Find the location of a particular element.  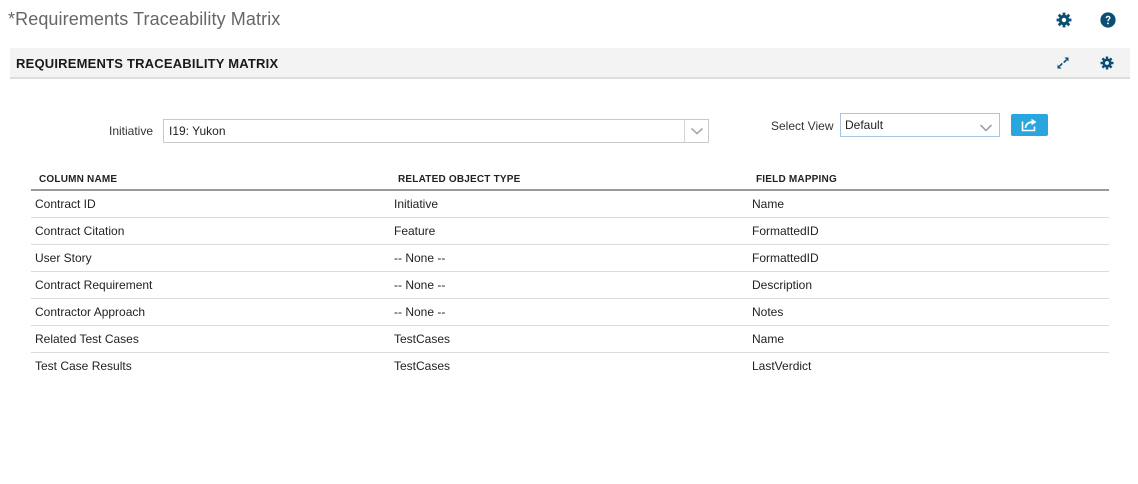

cell-field-mapping: Description is located at coordinates (928, 285).